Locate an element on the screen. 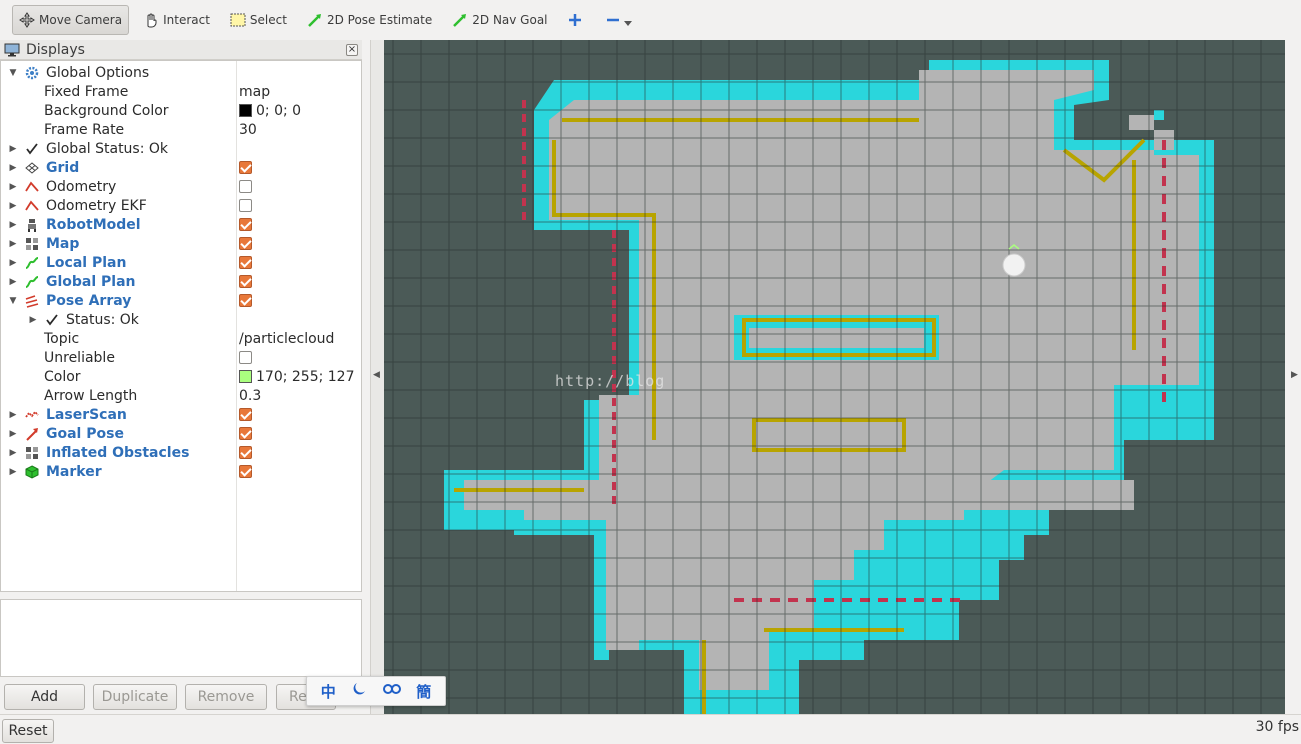  unreliable-checkbox is located at coordinates (245, 357).